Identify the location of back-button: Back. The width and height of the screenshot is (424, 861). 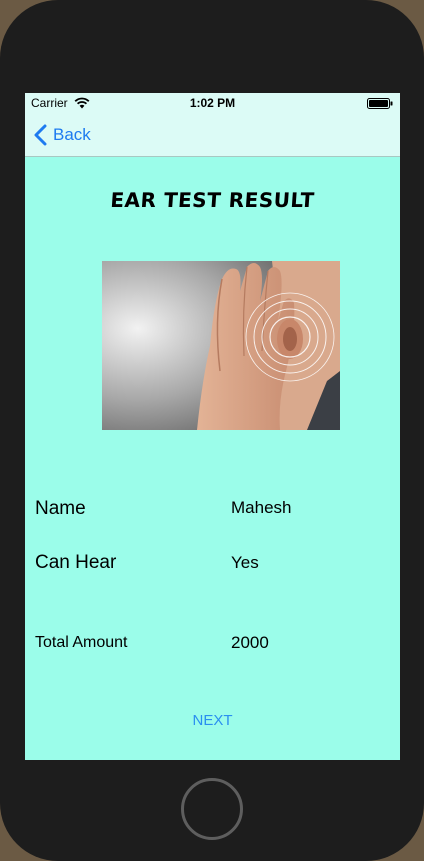
(62, 135).